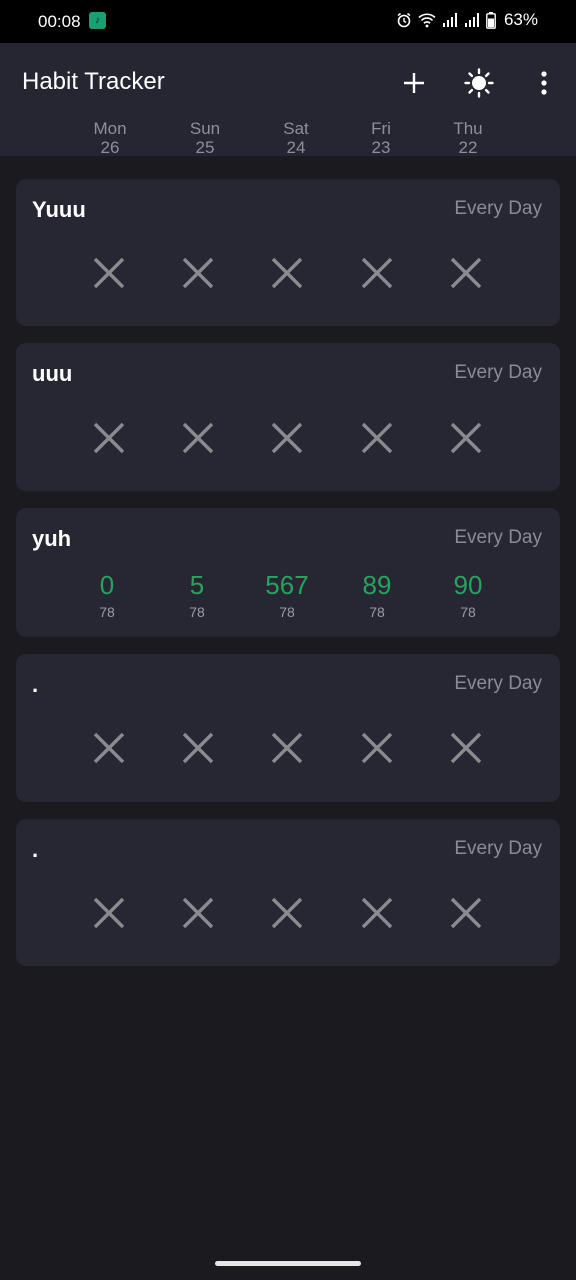 Image resolution: width=576 pixels, height=1280 pixels. Describe the element at coordinates (107, 585) in the screenshot. I see `entry-value: 0` at that location.